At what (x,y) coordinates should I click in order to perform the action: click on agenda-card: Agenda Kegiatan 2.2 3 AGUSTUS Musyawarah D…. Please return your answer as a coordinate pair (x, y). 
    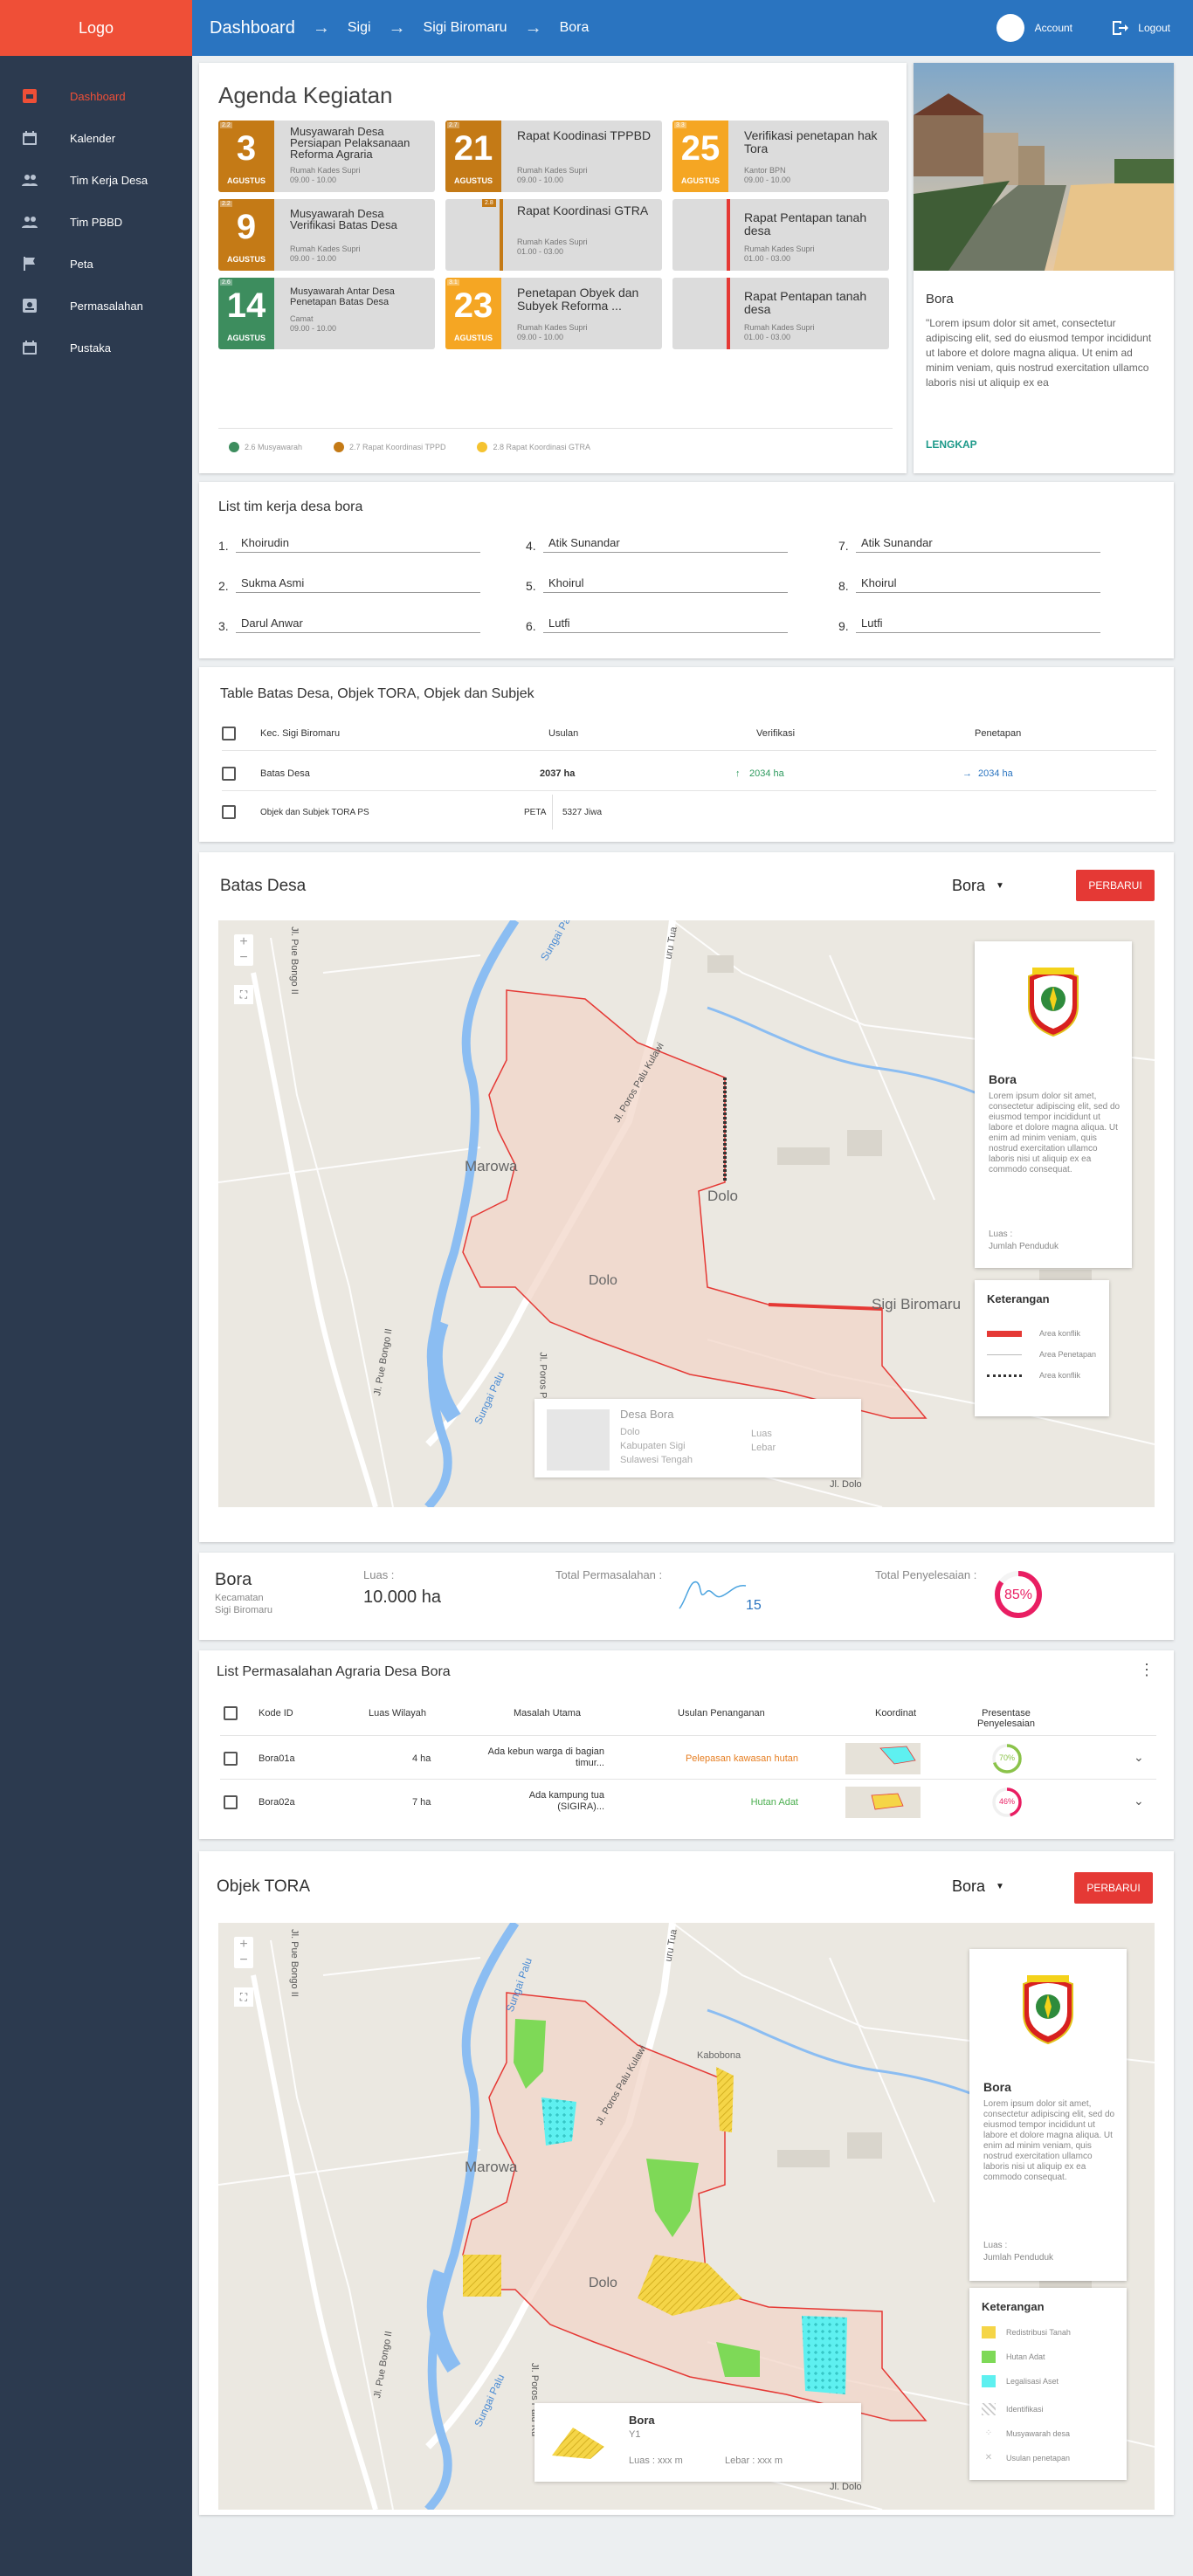
    Looking at the image, I should click on (553, 268).